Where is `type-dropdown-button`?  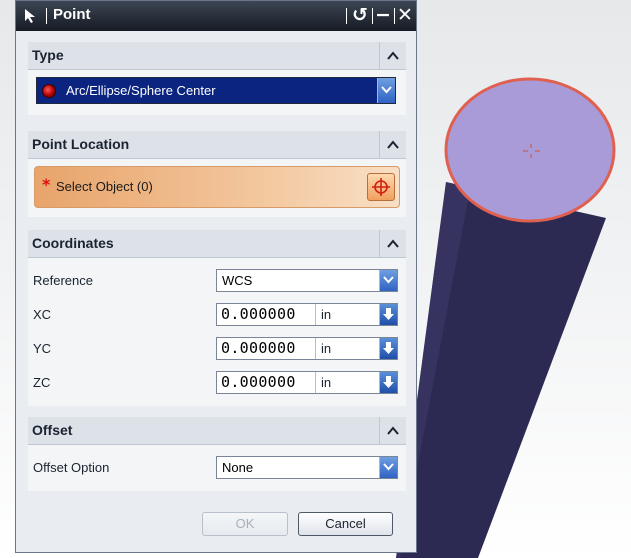 type-dropdown-button is located at coordinates (386, 90).